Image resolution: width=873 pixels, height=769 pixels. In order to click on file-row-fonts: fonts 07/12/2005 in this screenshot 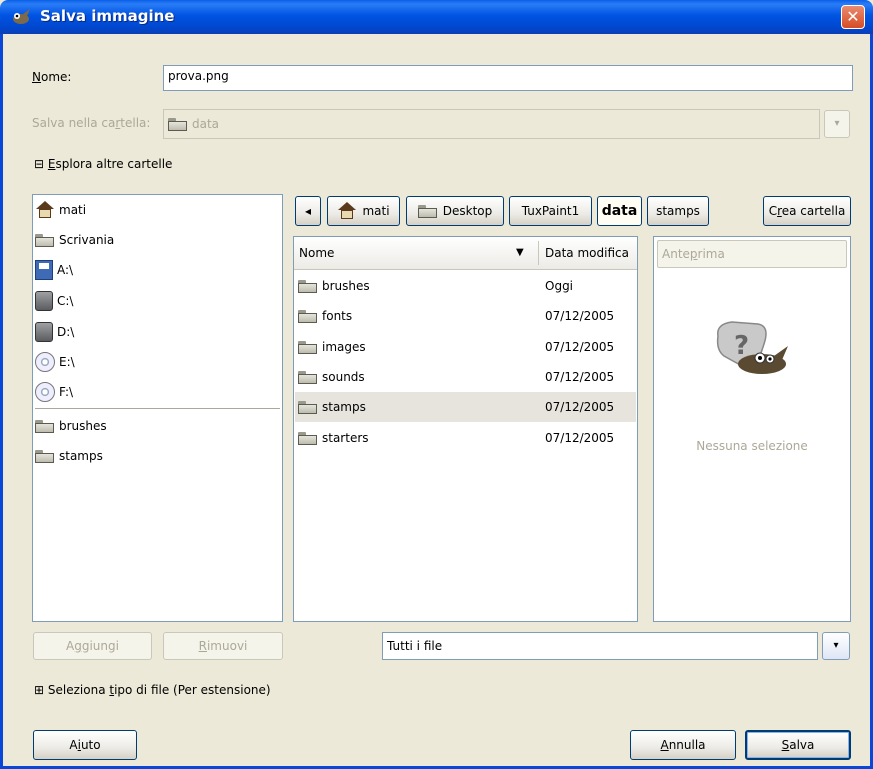, I will do `click(465, 316)`.